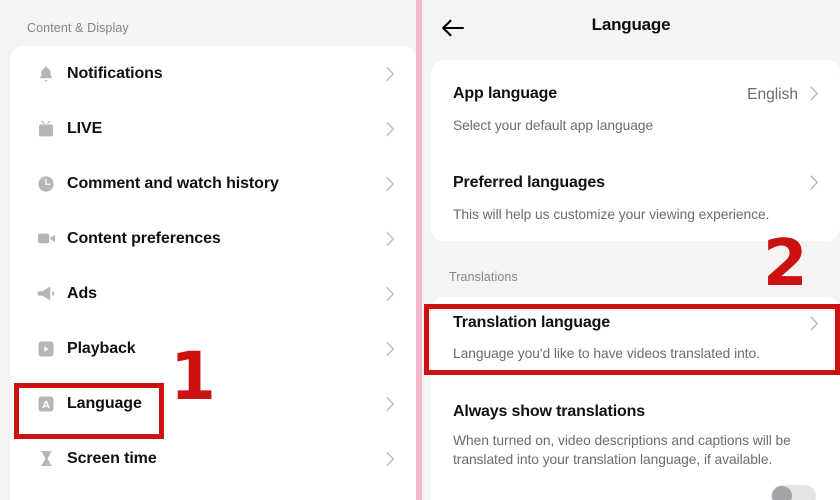 The width and height of the screenshot is (840, 500). What do you see at coordinates (483, 277) in the screenshot?
I see `translations-section-label: Translations` at bounding box center [483, 277].